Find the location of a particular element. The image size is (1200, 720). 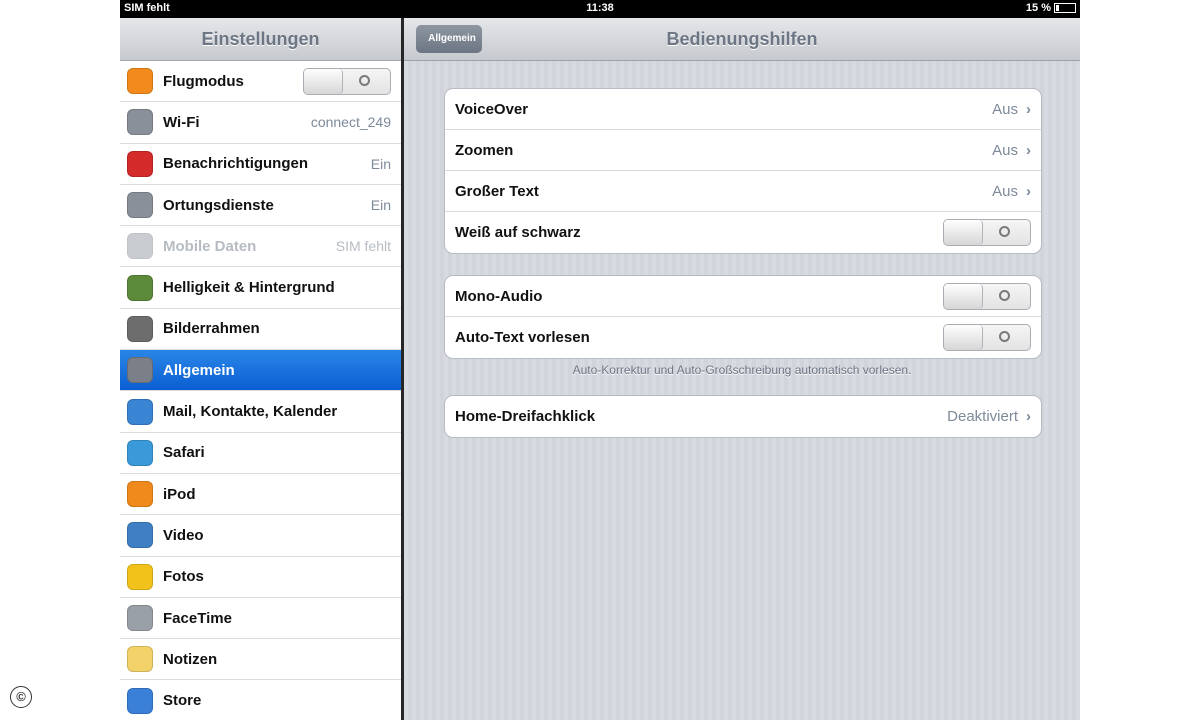

setting-label: Zoomen is located at coordinates (484, 150).